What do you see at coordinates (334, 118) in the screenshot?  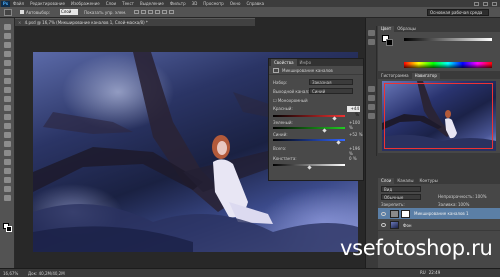 I see `red-channel-knob` at bounding box center [334, 118].